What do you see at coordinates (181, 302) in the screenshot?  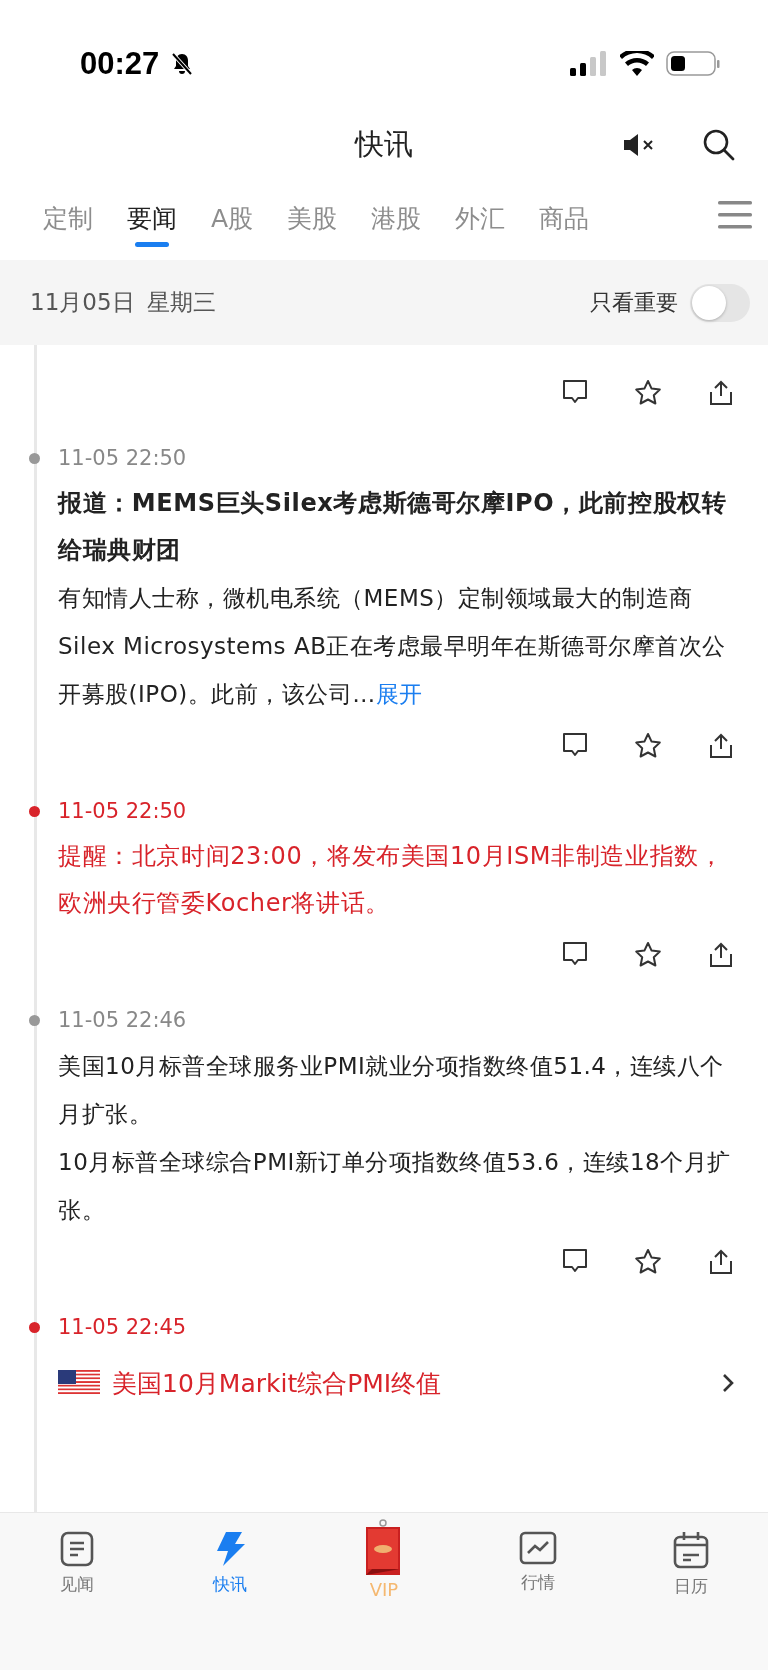 I see `weekday-label: 星期三` at bounding box center [181, 302].